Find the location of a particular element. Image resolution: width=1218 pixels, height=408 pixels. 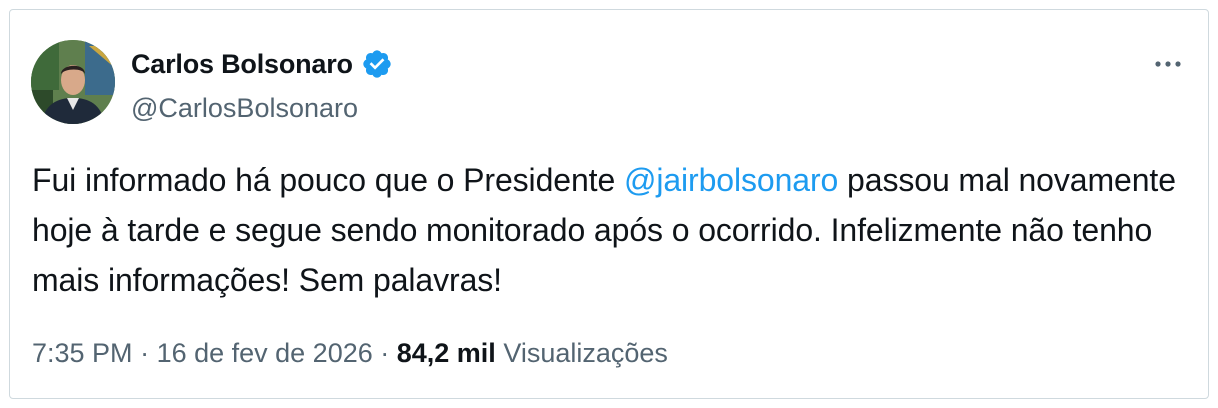

avatar is located at coordinates (73, 82).